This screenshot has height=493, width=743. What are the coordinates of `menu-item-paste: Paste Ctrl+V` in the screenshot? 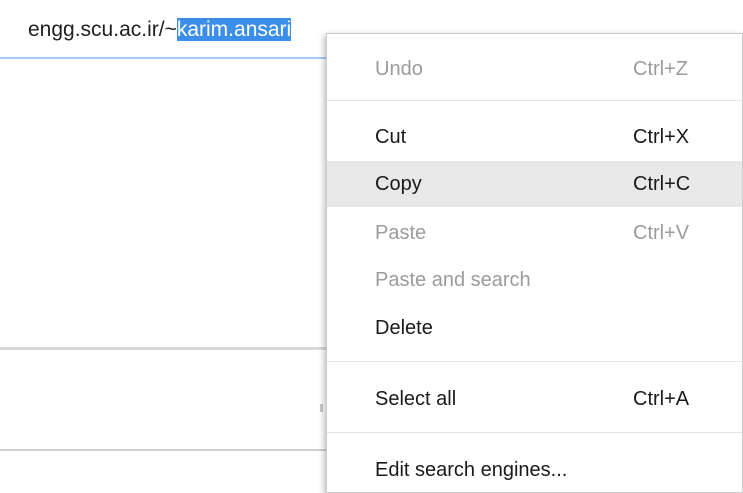 It's located at (534, 233).